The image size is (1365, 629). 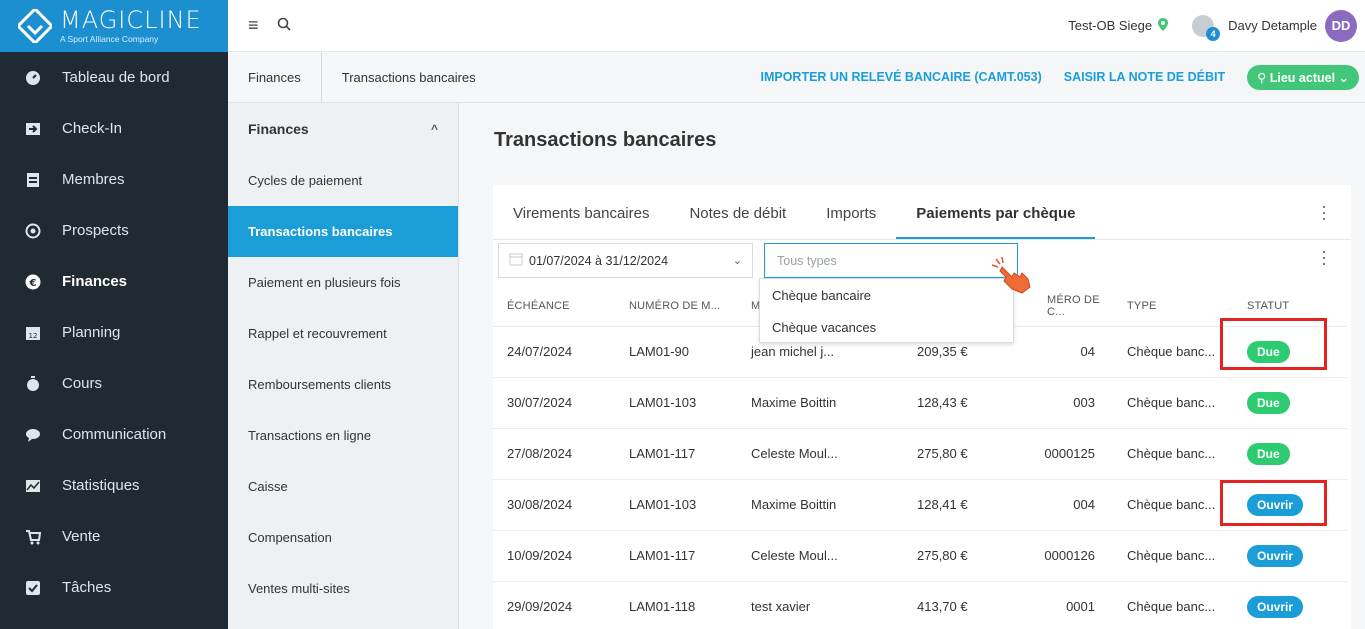 What do you see at coordinates (554, 605) in the screenshot?
I see `cell-date: 29/09/2024` at bounding box center [554, 605].